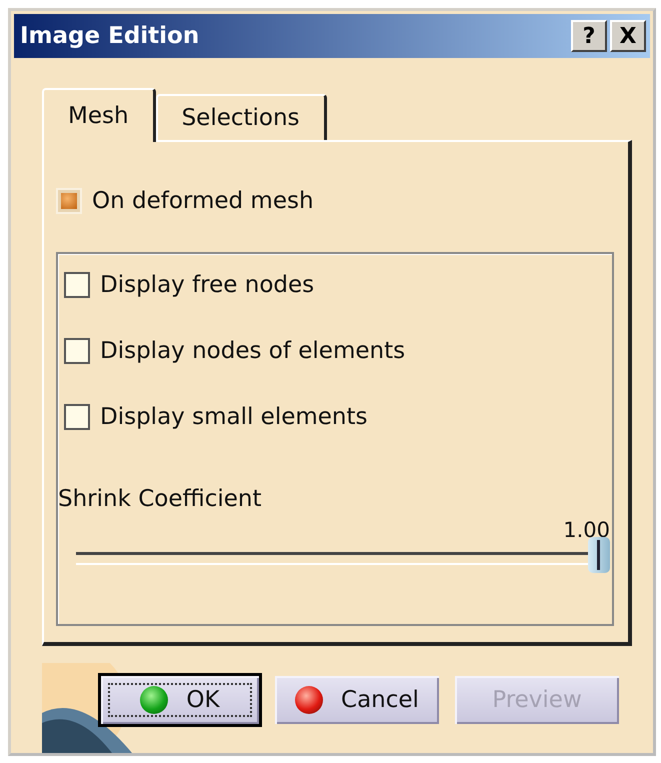 This screenshot has height=763, width=661. Describe the element at coordinates (110, 36) in the screenshot. I see `window-title: Image Edition` at that location.